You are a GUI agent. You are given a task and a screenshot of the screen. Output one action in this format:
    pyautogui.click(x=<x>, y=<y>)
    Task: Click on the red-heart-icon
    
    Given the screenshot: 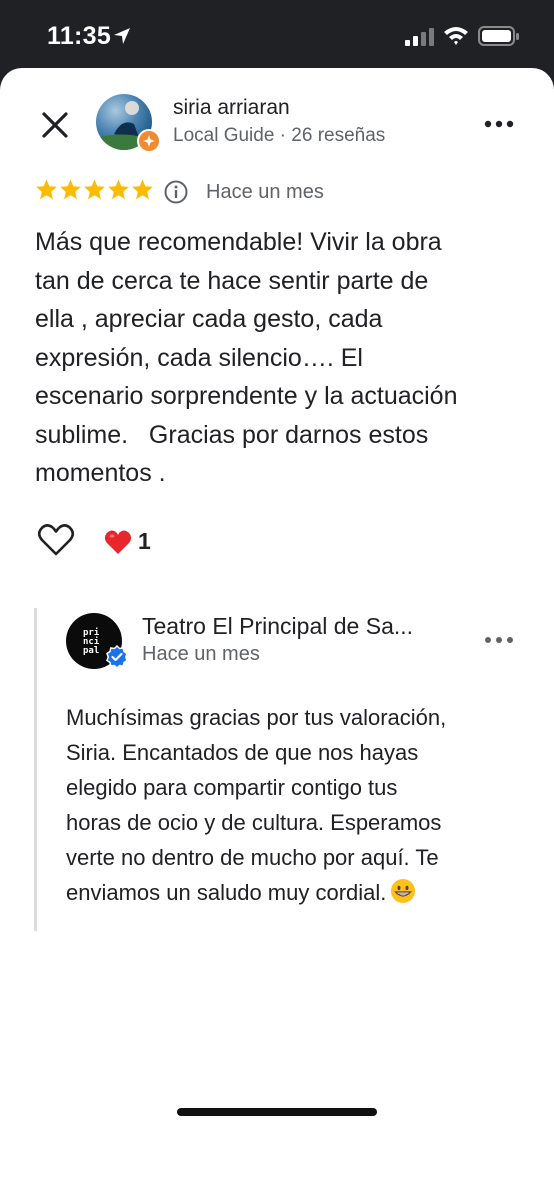 What is the action you would take?
    pyautogui.click(x=118, y=542)
    